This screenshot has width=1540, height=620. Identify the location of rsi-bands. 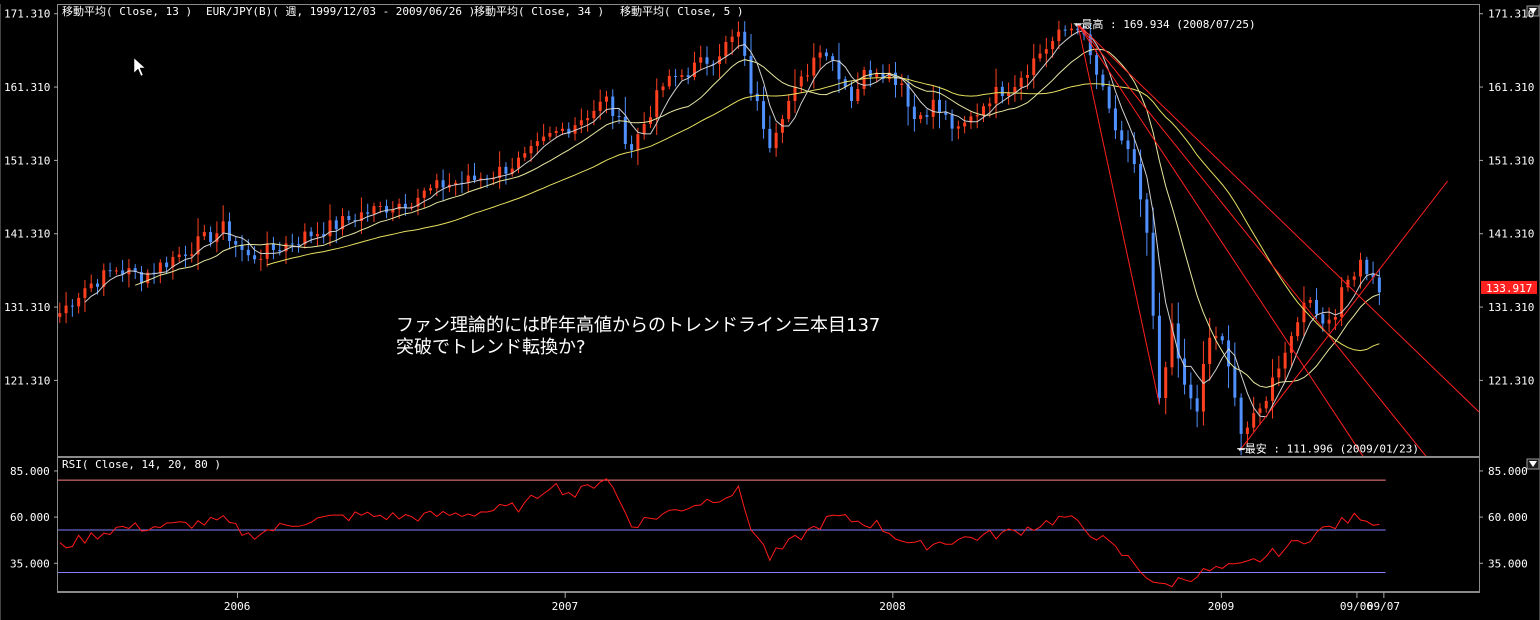
(722, 526).